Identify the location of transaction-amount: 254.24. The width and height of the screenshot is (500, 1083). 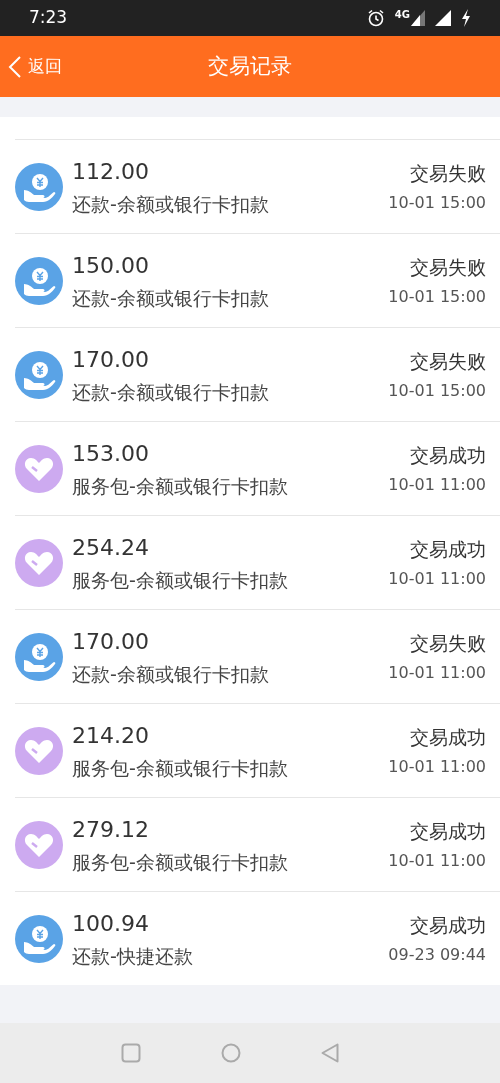
(111, 547).